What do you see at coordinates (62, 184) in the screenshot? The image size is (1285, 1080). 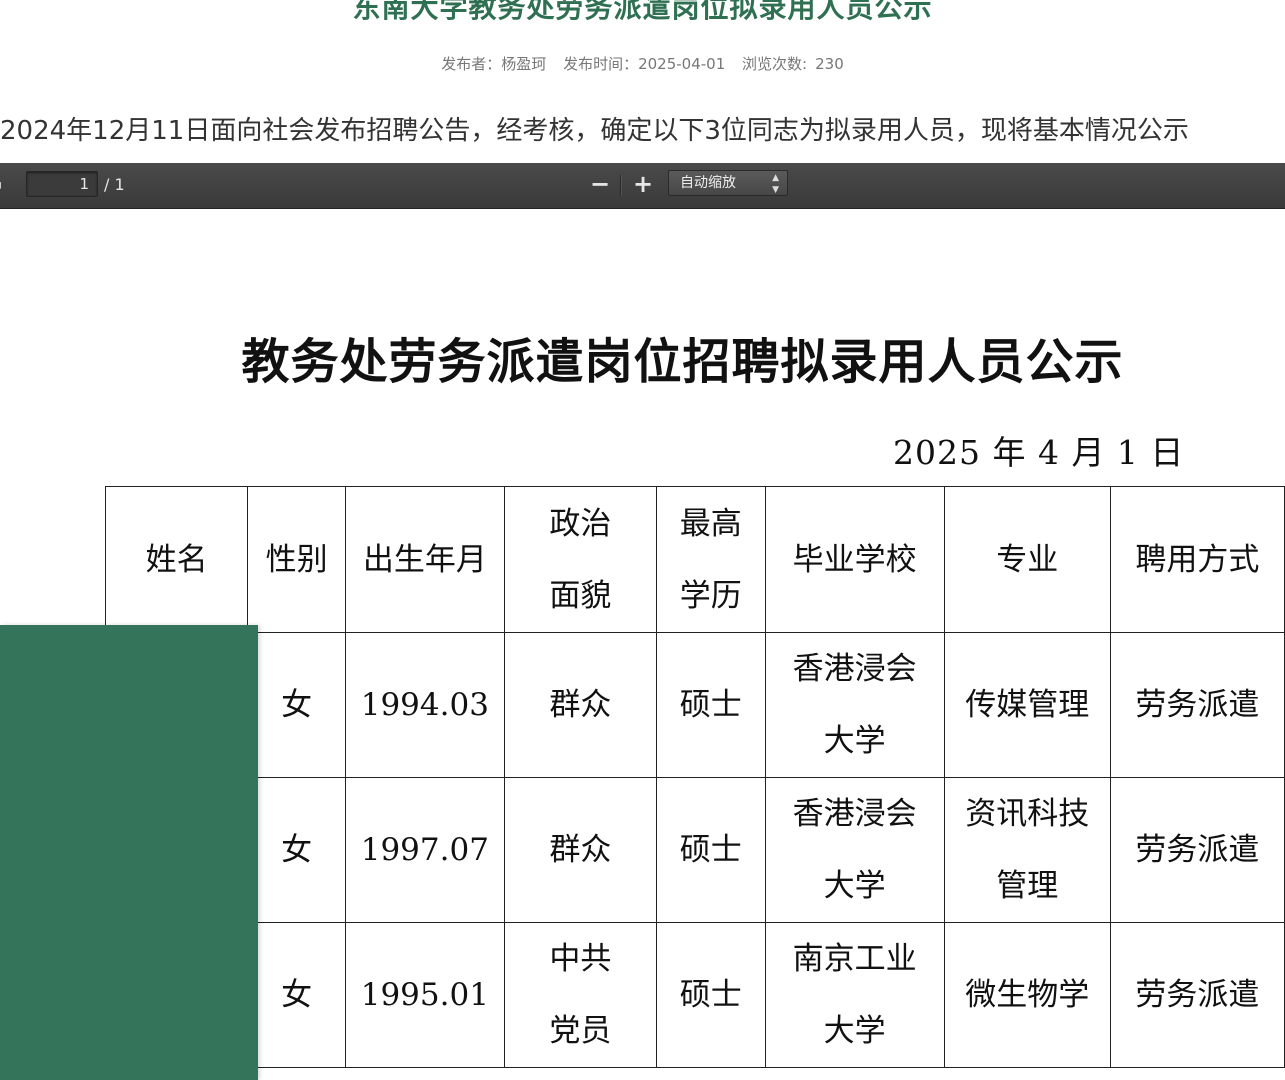 I see `page-number-input: 1` at bounding box center [62, 184].